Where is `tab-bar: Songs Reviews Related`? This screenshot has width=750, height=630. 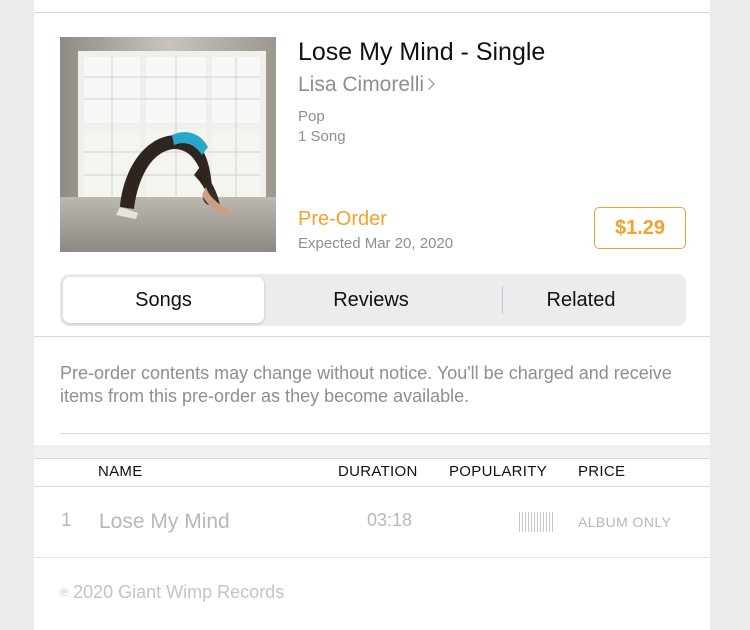 tab-bar: Songs Reviews Related is located at coordinates (373, 300).